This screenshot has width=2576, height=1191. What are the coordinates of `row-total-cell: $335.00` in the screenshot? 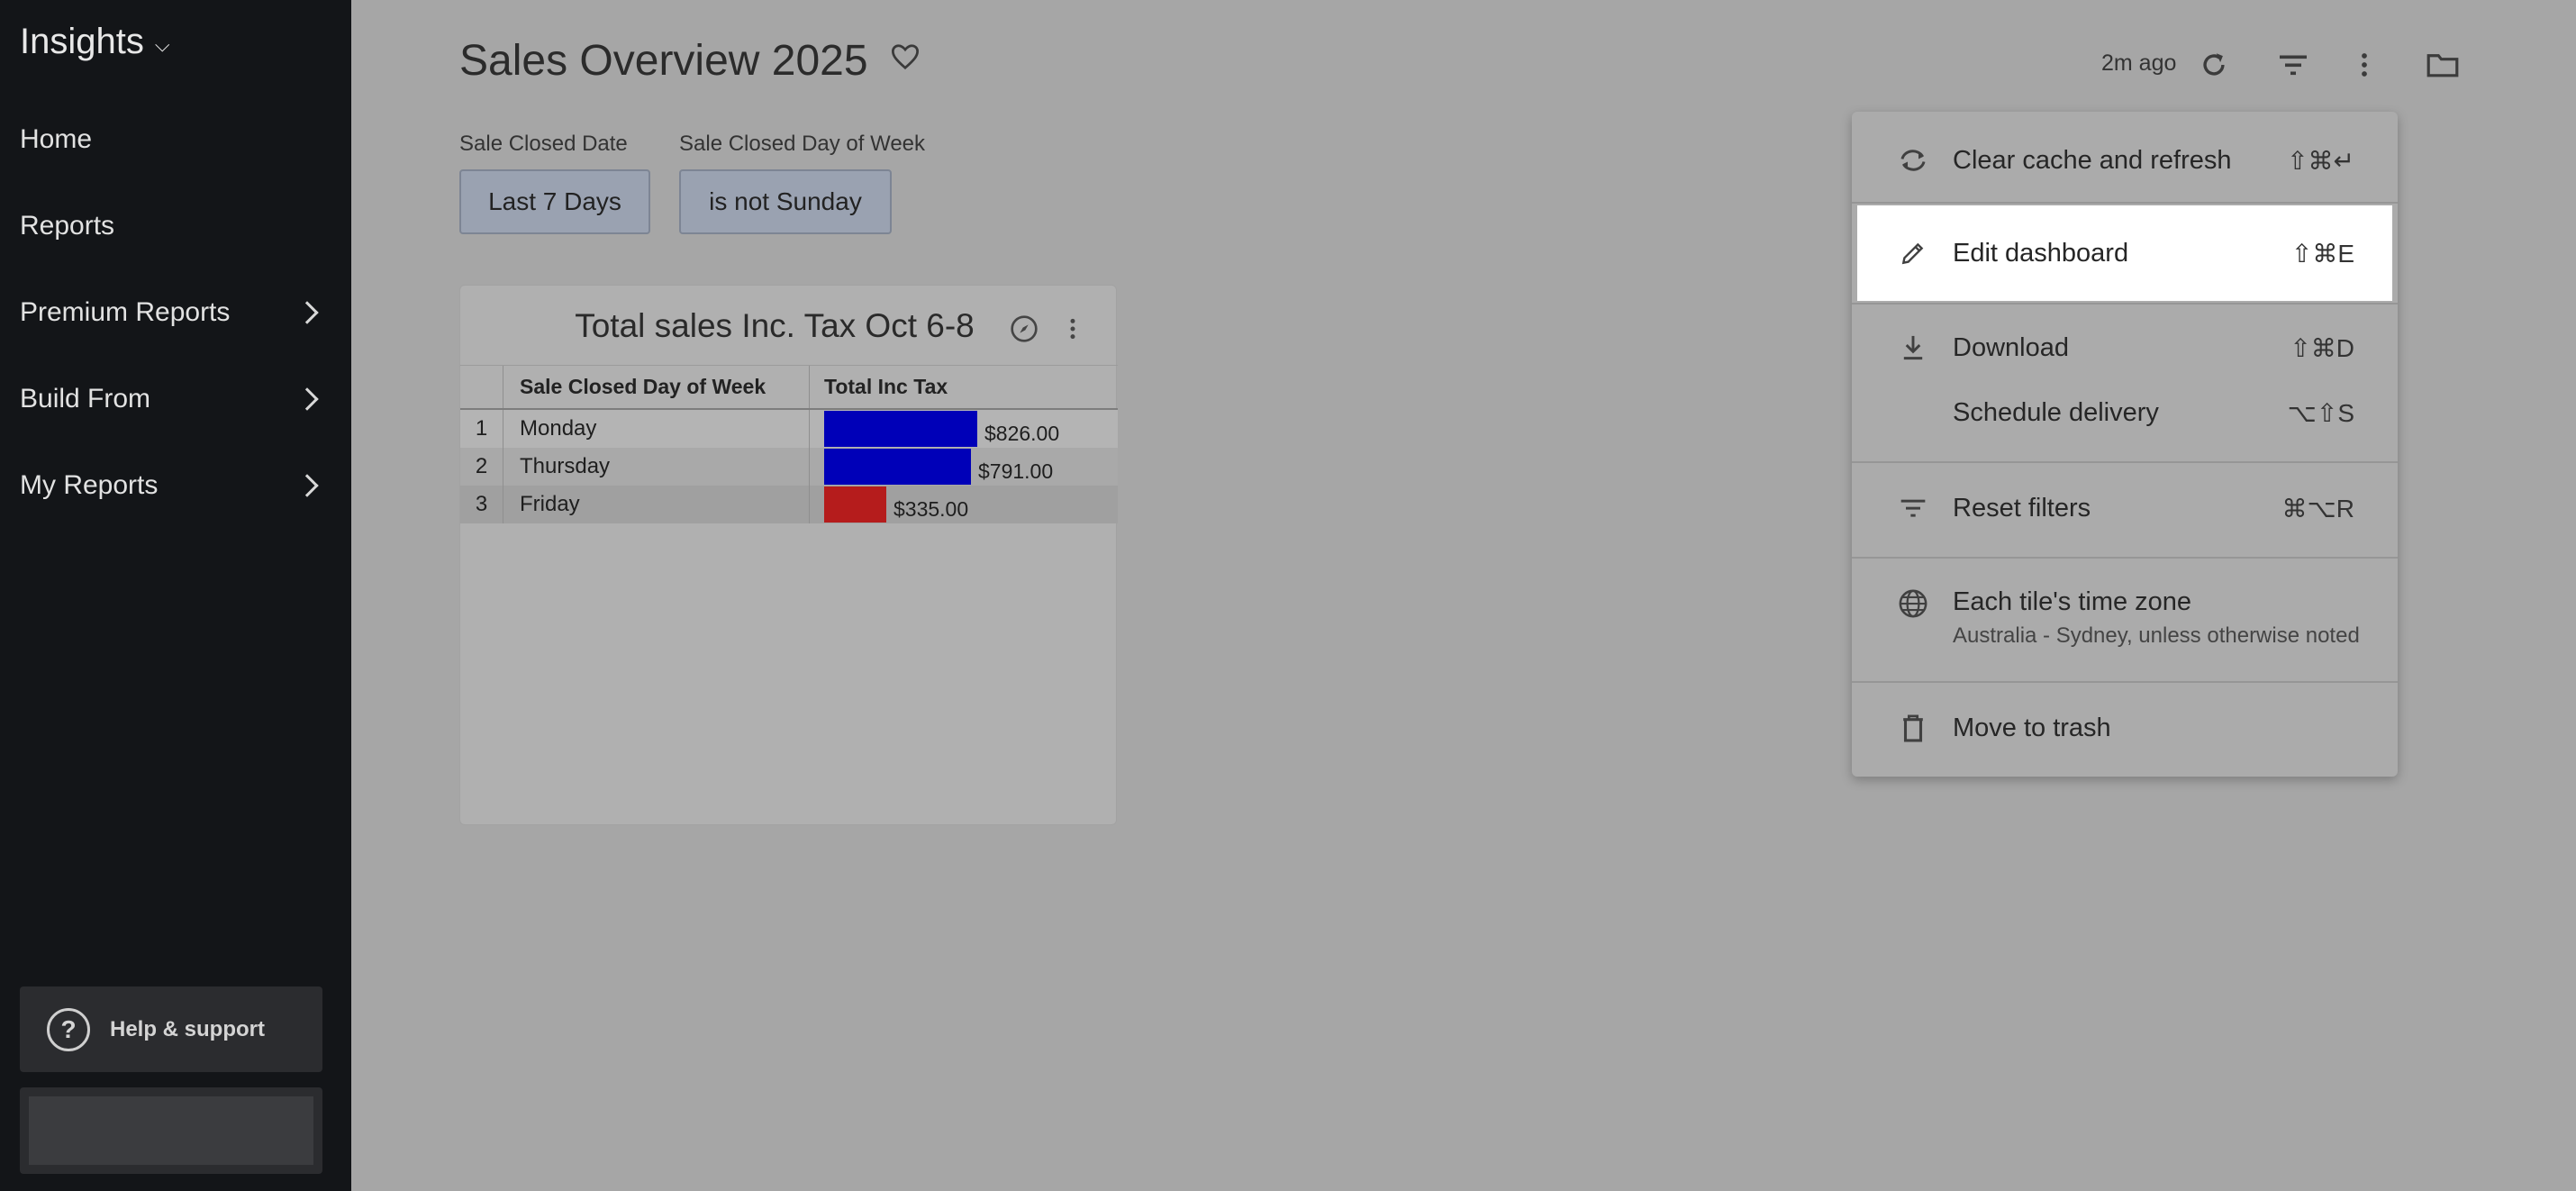 It's located at (964, 504).